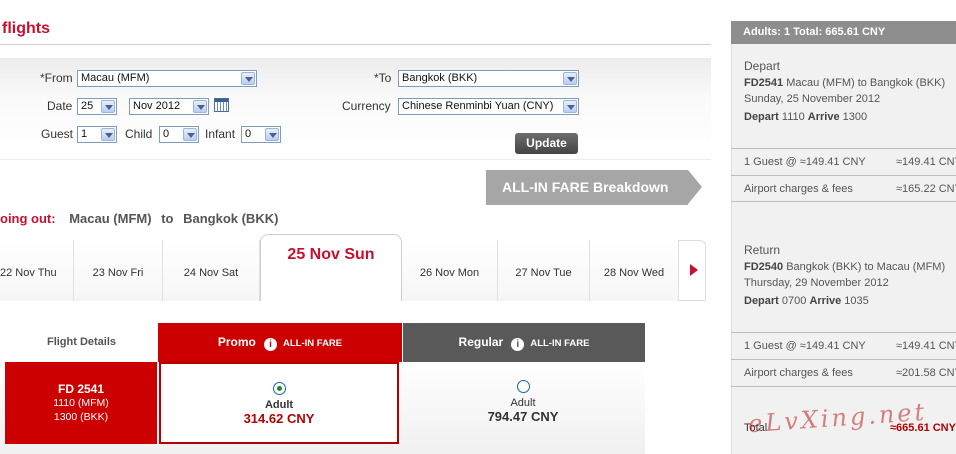 This screenshot has height=454, width=956. Describe the element at coordinates (587, 187) in the screenshot. I see `fare-breakdown-button: ALL-IN FARE Breakdown` at that location.